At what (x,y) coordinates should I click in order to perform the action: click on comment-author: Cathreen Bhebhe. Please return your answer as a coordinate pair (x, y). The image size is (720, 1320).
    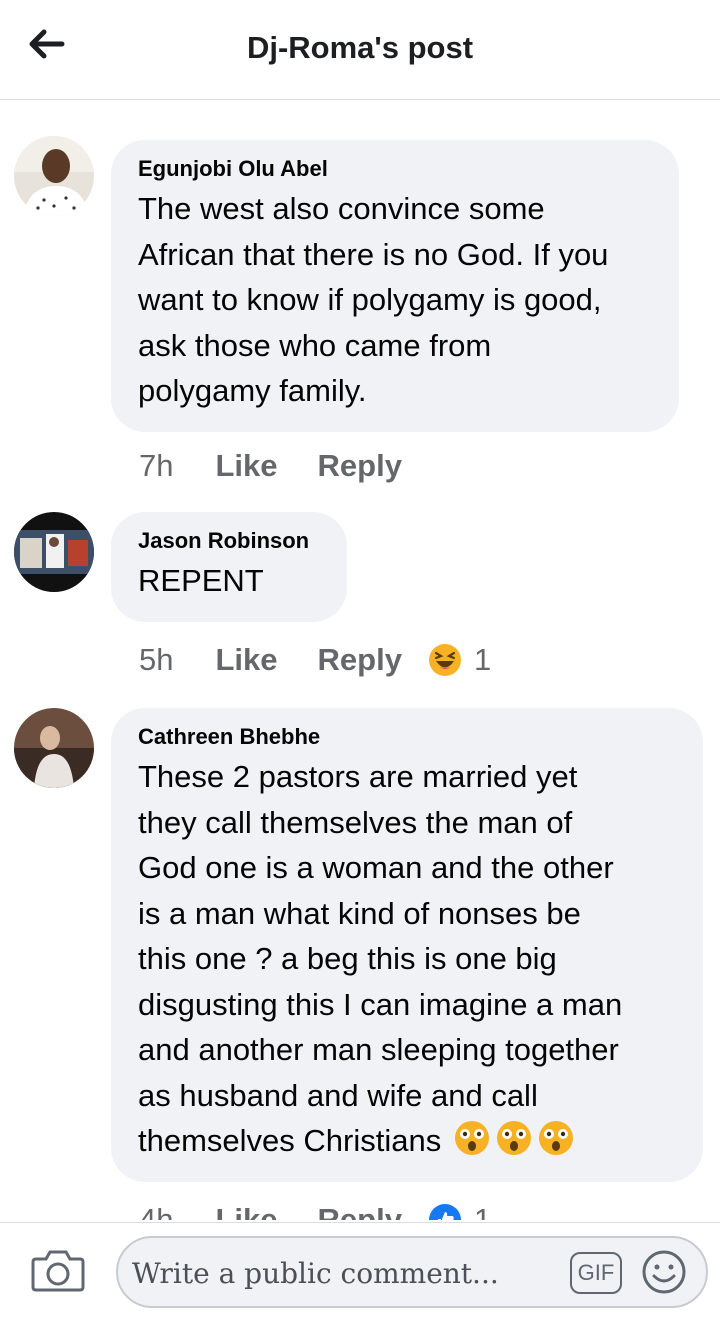
    Looking at the image, I should click on (407, 737).